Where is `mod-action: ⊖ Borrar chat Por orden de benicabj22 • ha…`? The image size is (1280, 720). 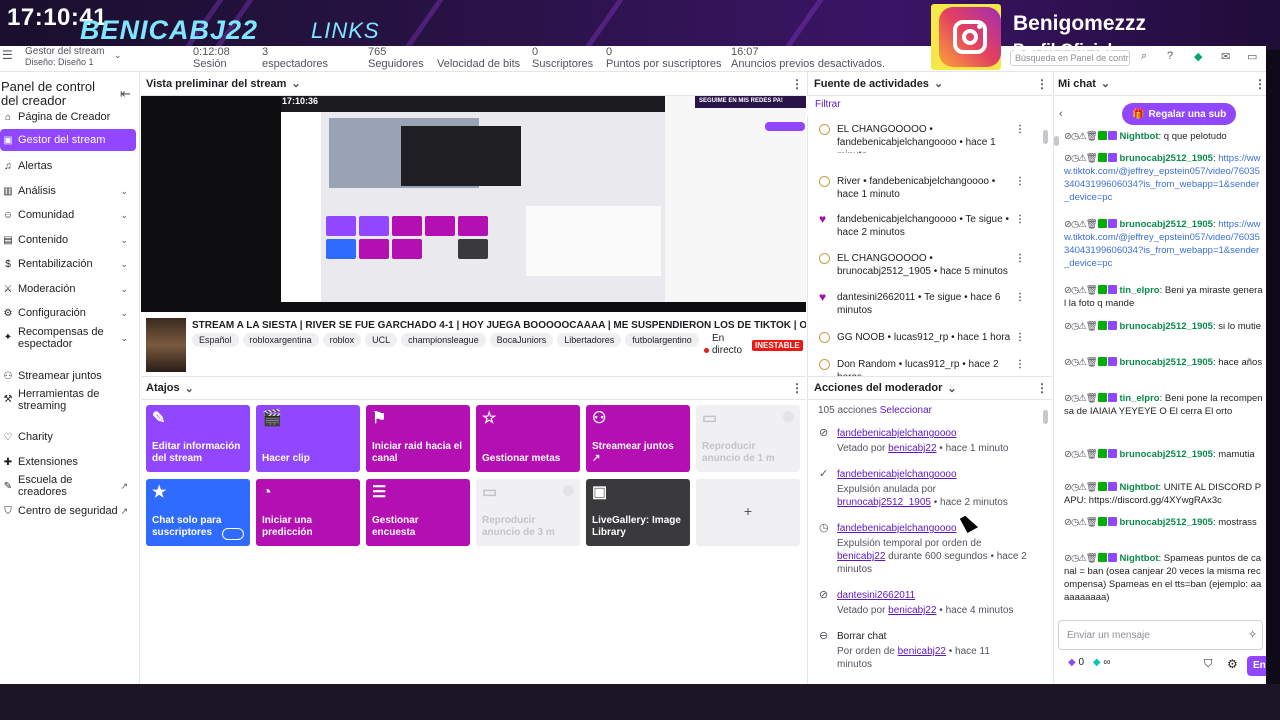 mod-action: ⊖ Borrar chat Por orden de benicabj22 • ha… is located at coordinates (923, 655).